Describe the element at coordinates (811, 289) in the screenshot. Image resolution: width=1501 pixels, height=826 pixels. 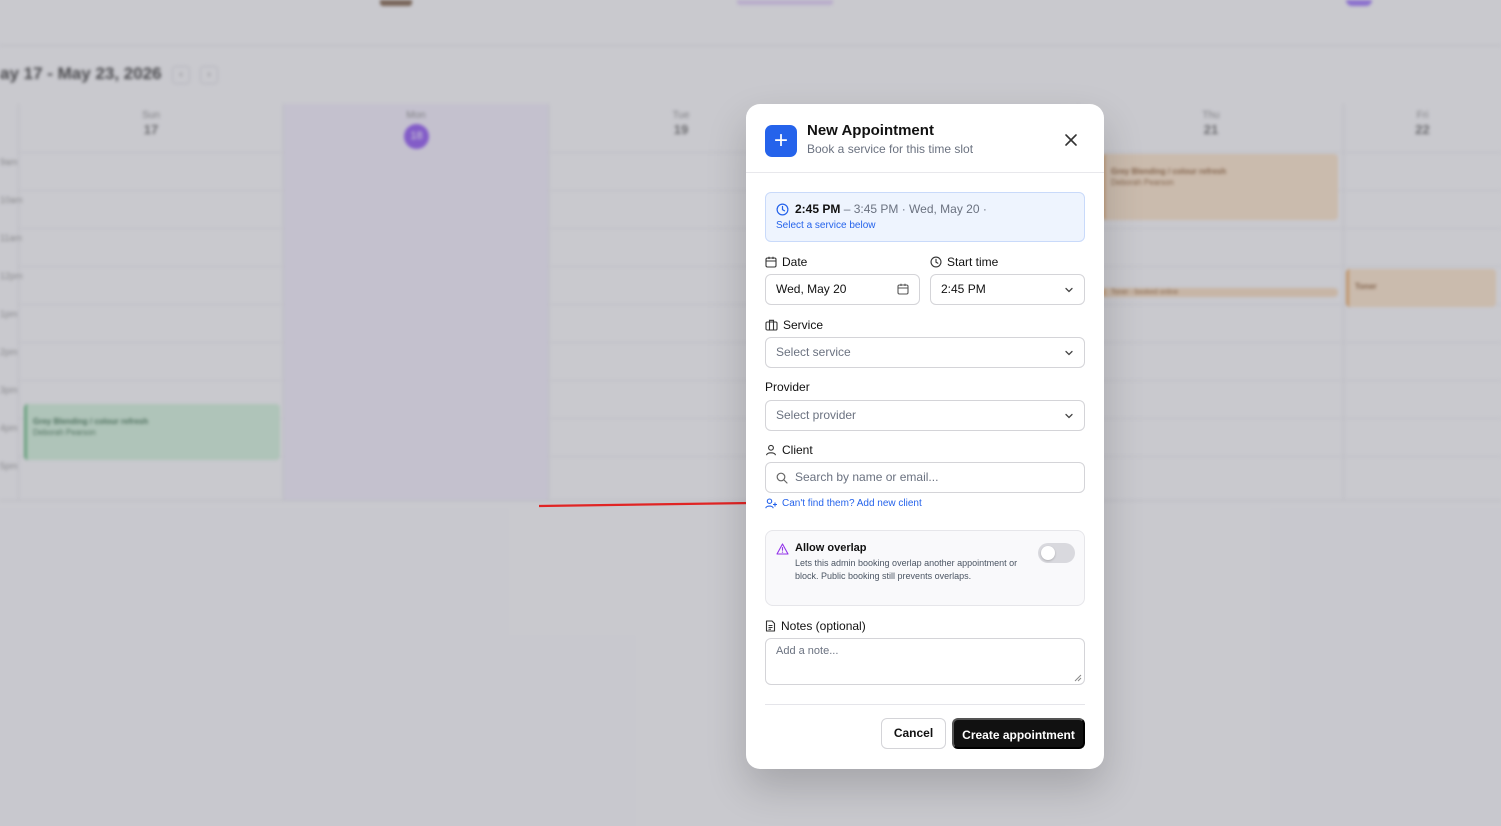
I see `date-value: Wed, May 20` at that location.